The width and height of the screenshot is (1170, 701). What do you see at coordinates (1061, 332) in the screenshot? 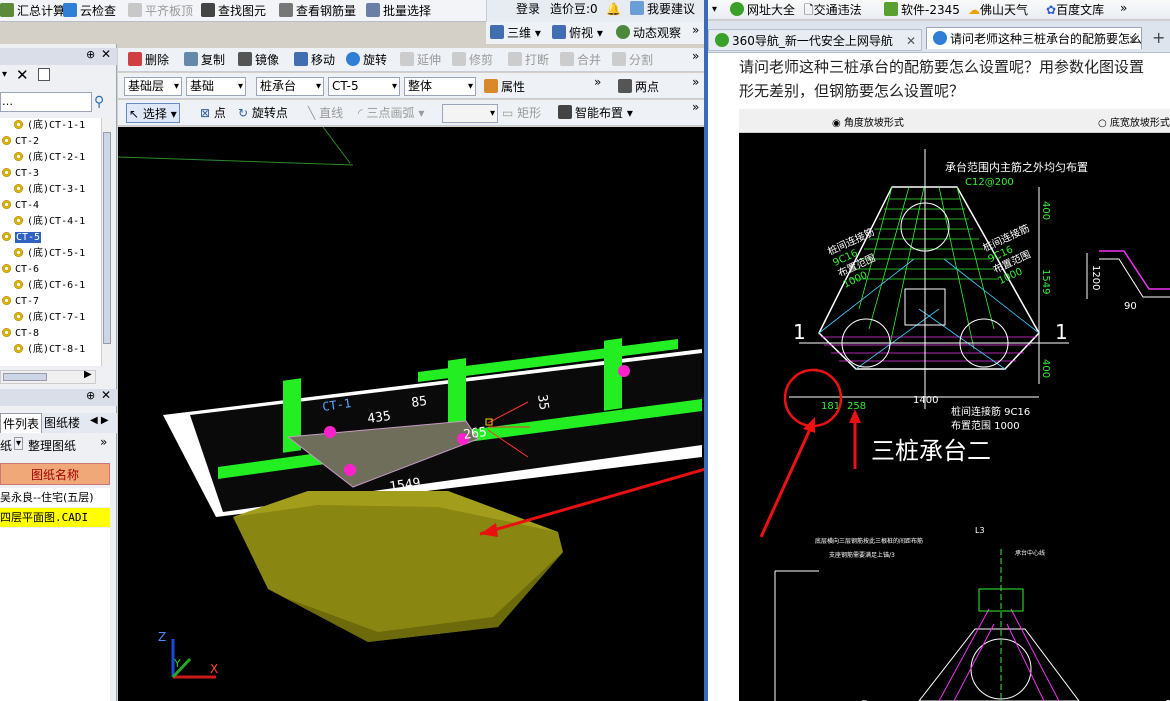
I see `section-mark-right: 1` at bounding box center [1061, 332].